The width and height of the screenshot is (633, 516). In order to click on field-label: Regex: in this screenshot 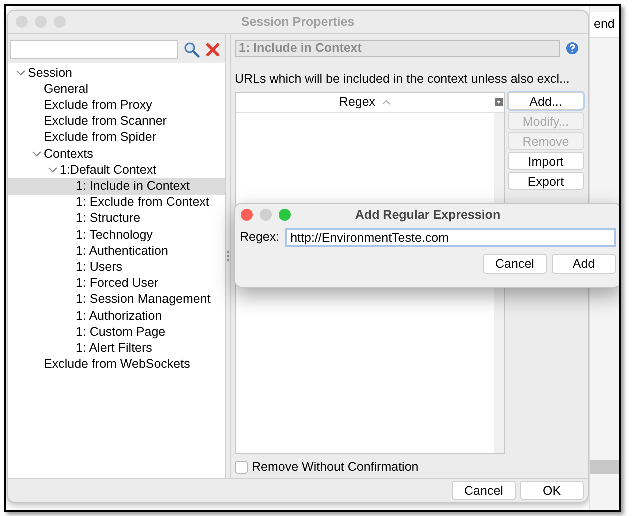, I will do `click(260, 237)`.